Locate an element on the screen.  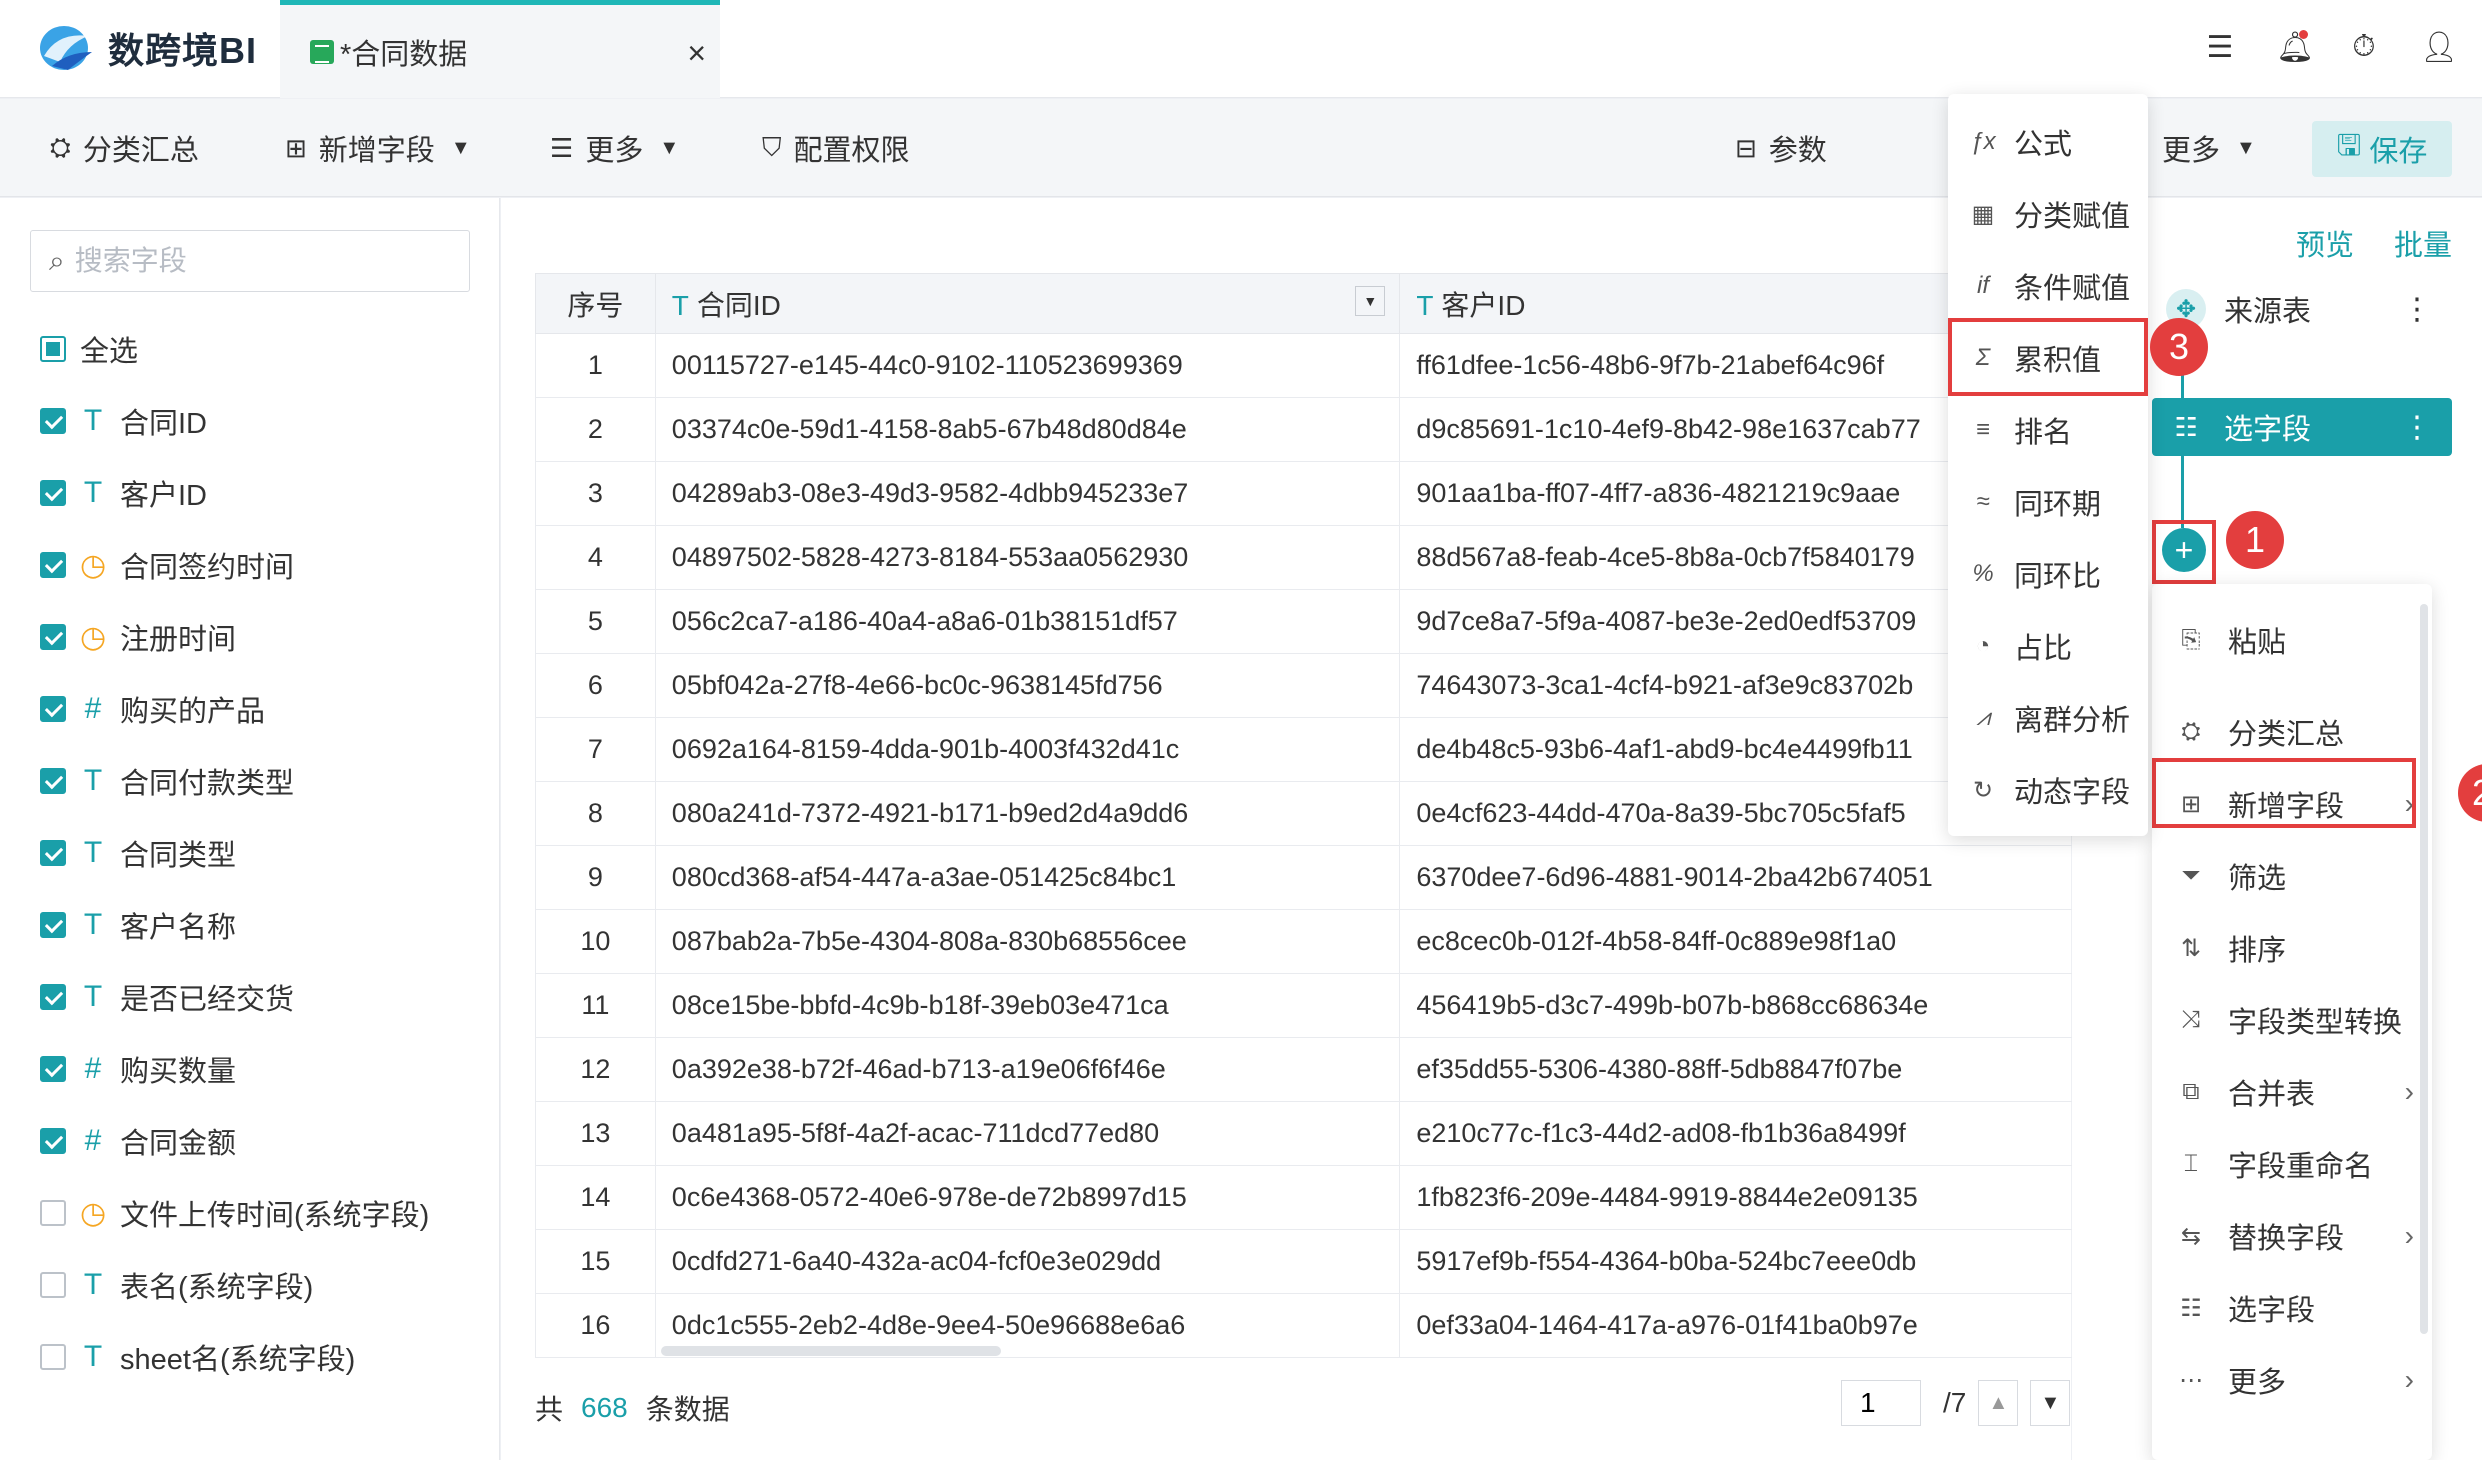
menu-item-merge: ⧉ 合并表 › is located at coordinates (2292, 1092).